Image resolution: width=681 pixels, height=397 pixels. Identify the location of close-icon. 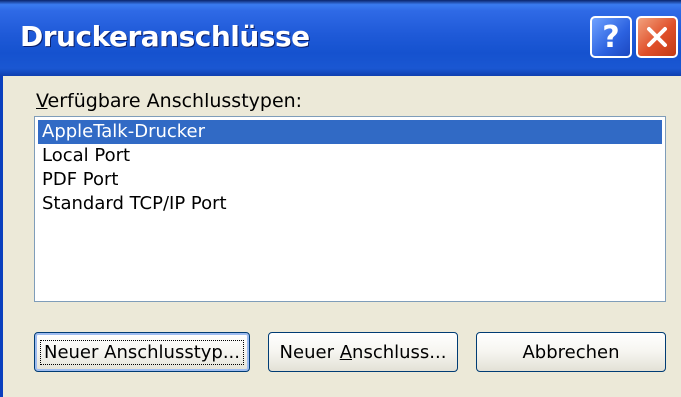
(657, 37).